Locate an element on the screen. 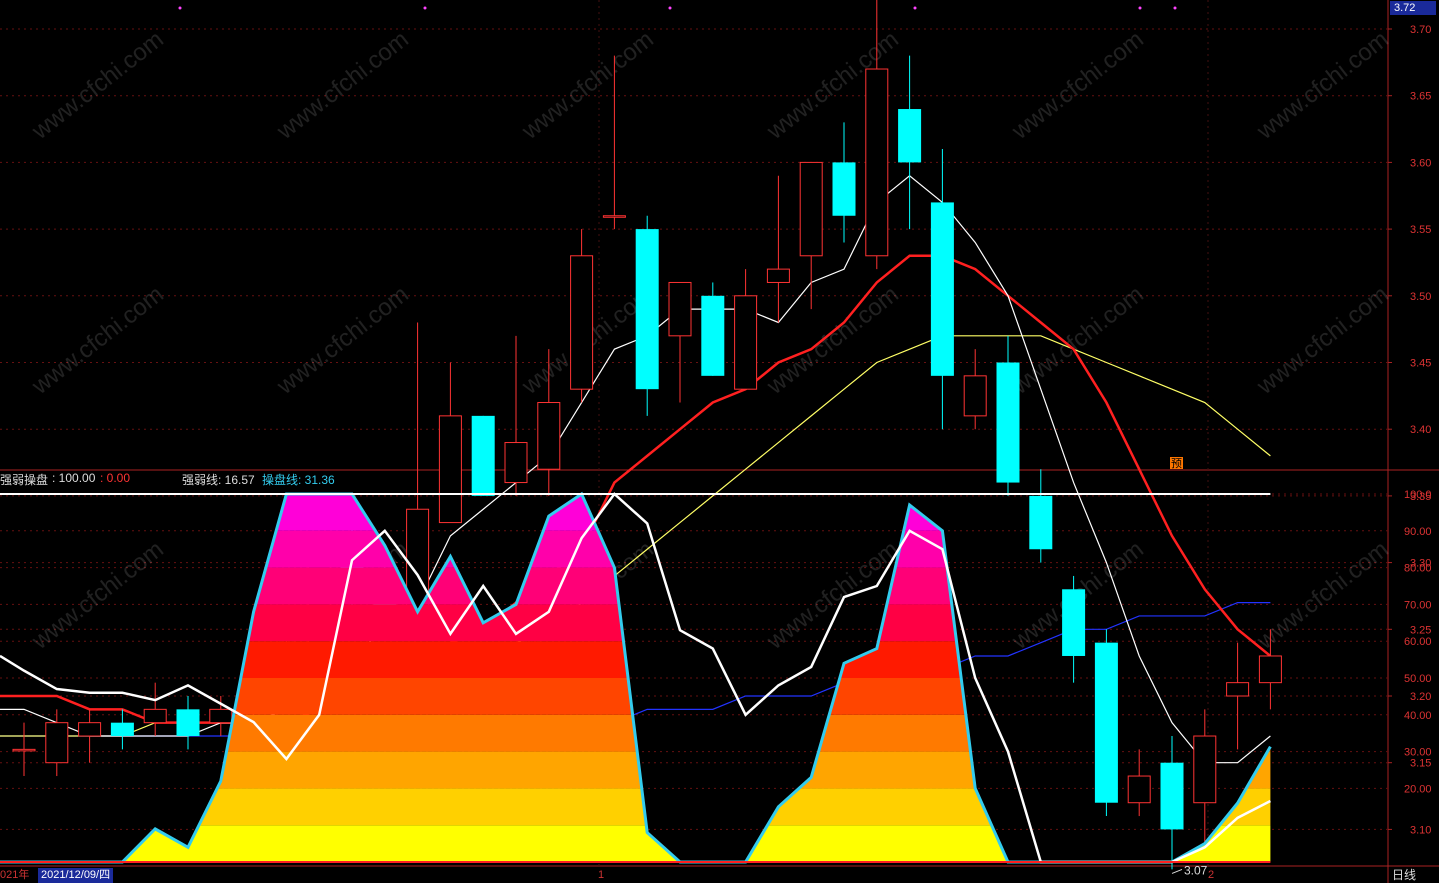 The width and height of the screenshot is (1439, 883). pre-badge: 预 is located at coordinates (1176, 463).